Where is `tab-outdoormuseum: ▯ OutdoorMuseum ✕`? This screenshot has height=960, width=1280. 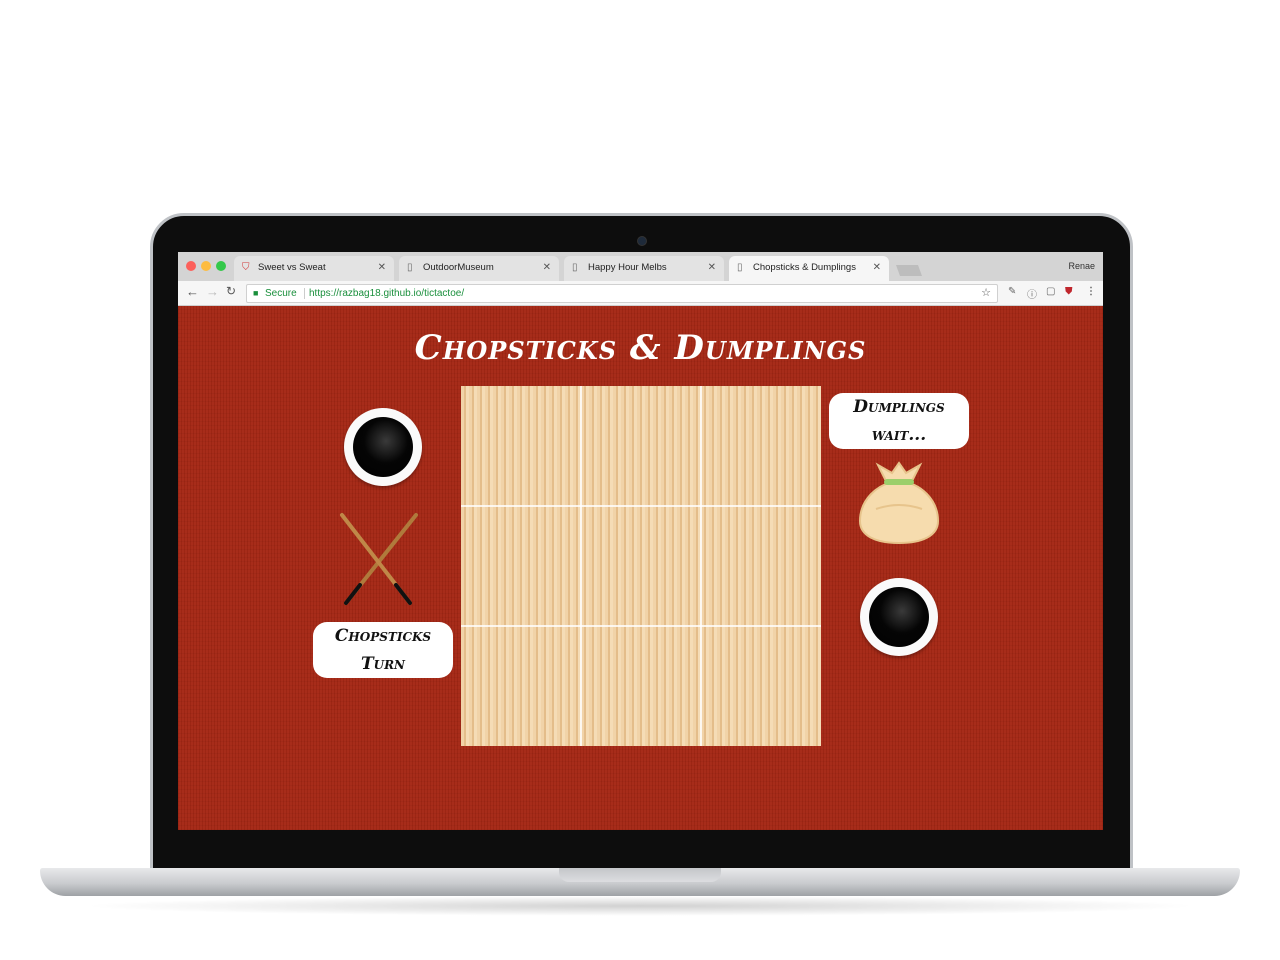 tab-outdoormuseum: ▯ OutdoorMuseum ✕ is located at coordinates (479, 268).